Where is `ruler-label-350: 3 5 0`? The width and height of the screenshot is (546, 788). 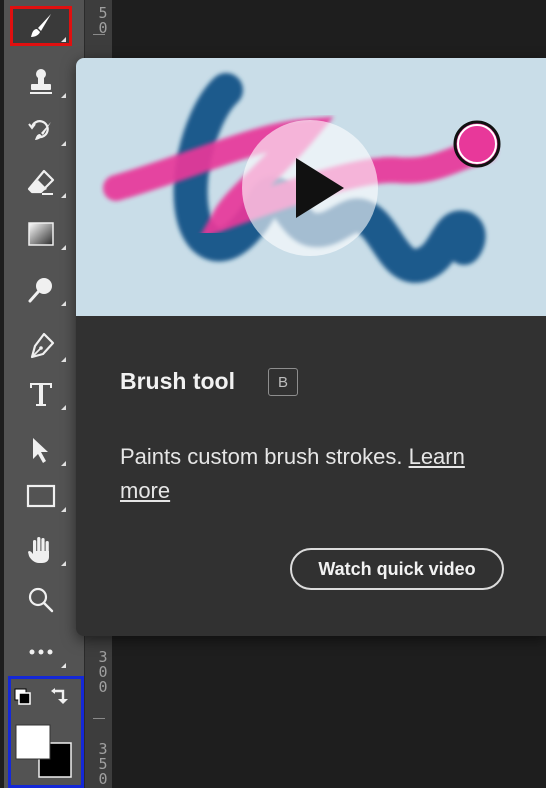 ruler-label-350: 3 5 0 is located at coordinates (103, 764).